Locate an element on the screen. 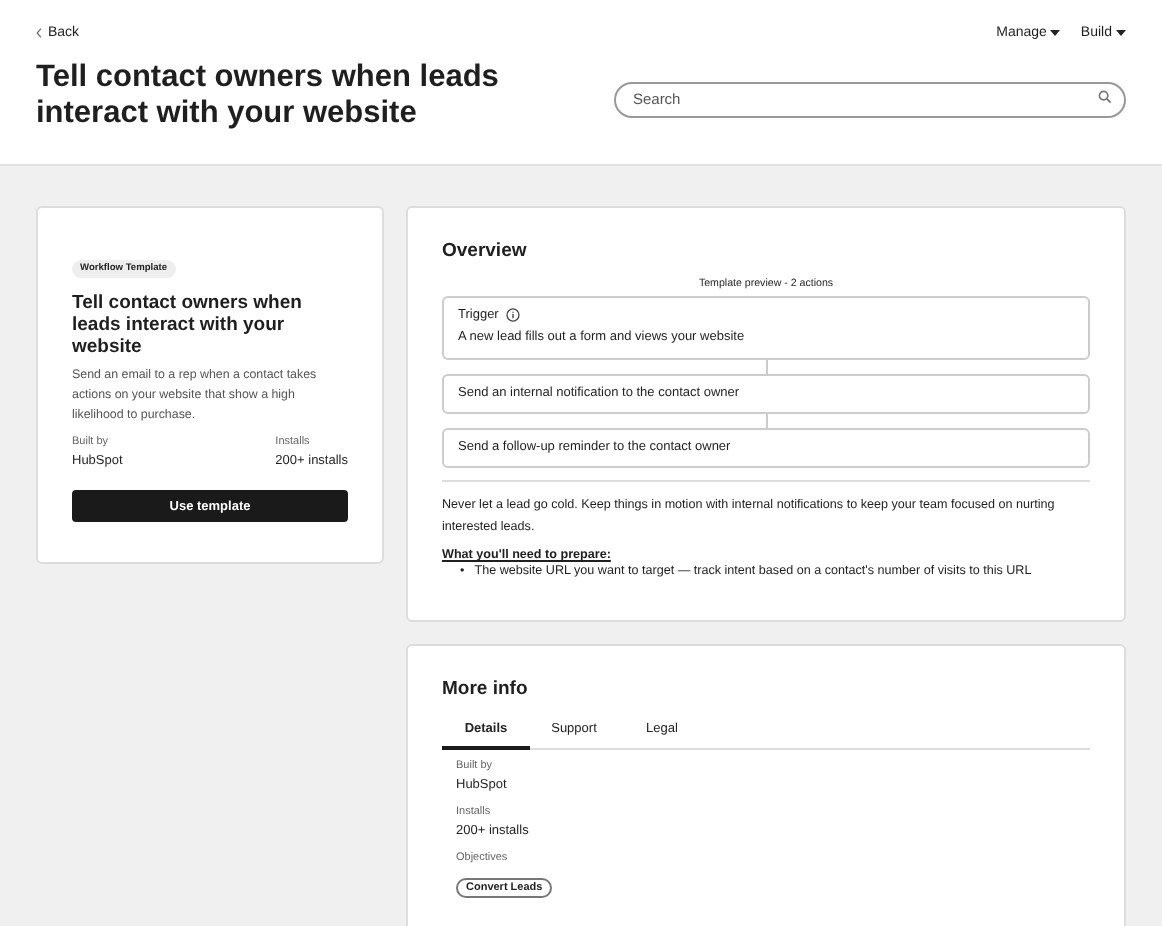 The height and width of the screenshot is (926, 1162). page-title: Tell contact owners when leads interact with your website is located at coordinates (268, 96).